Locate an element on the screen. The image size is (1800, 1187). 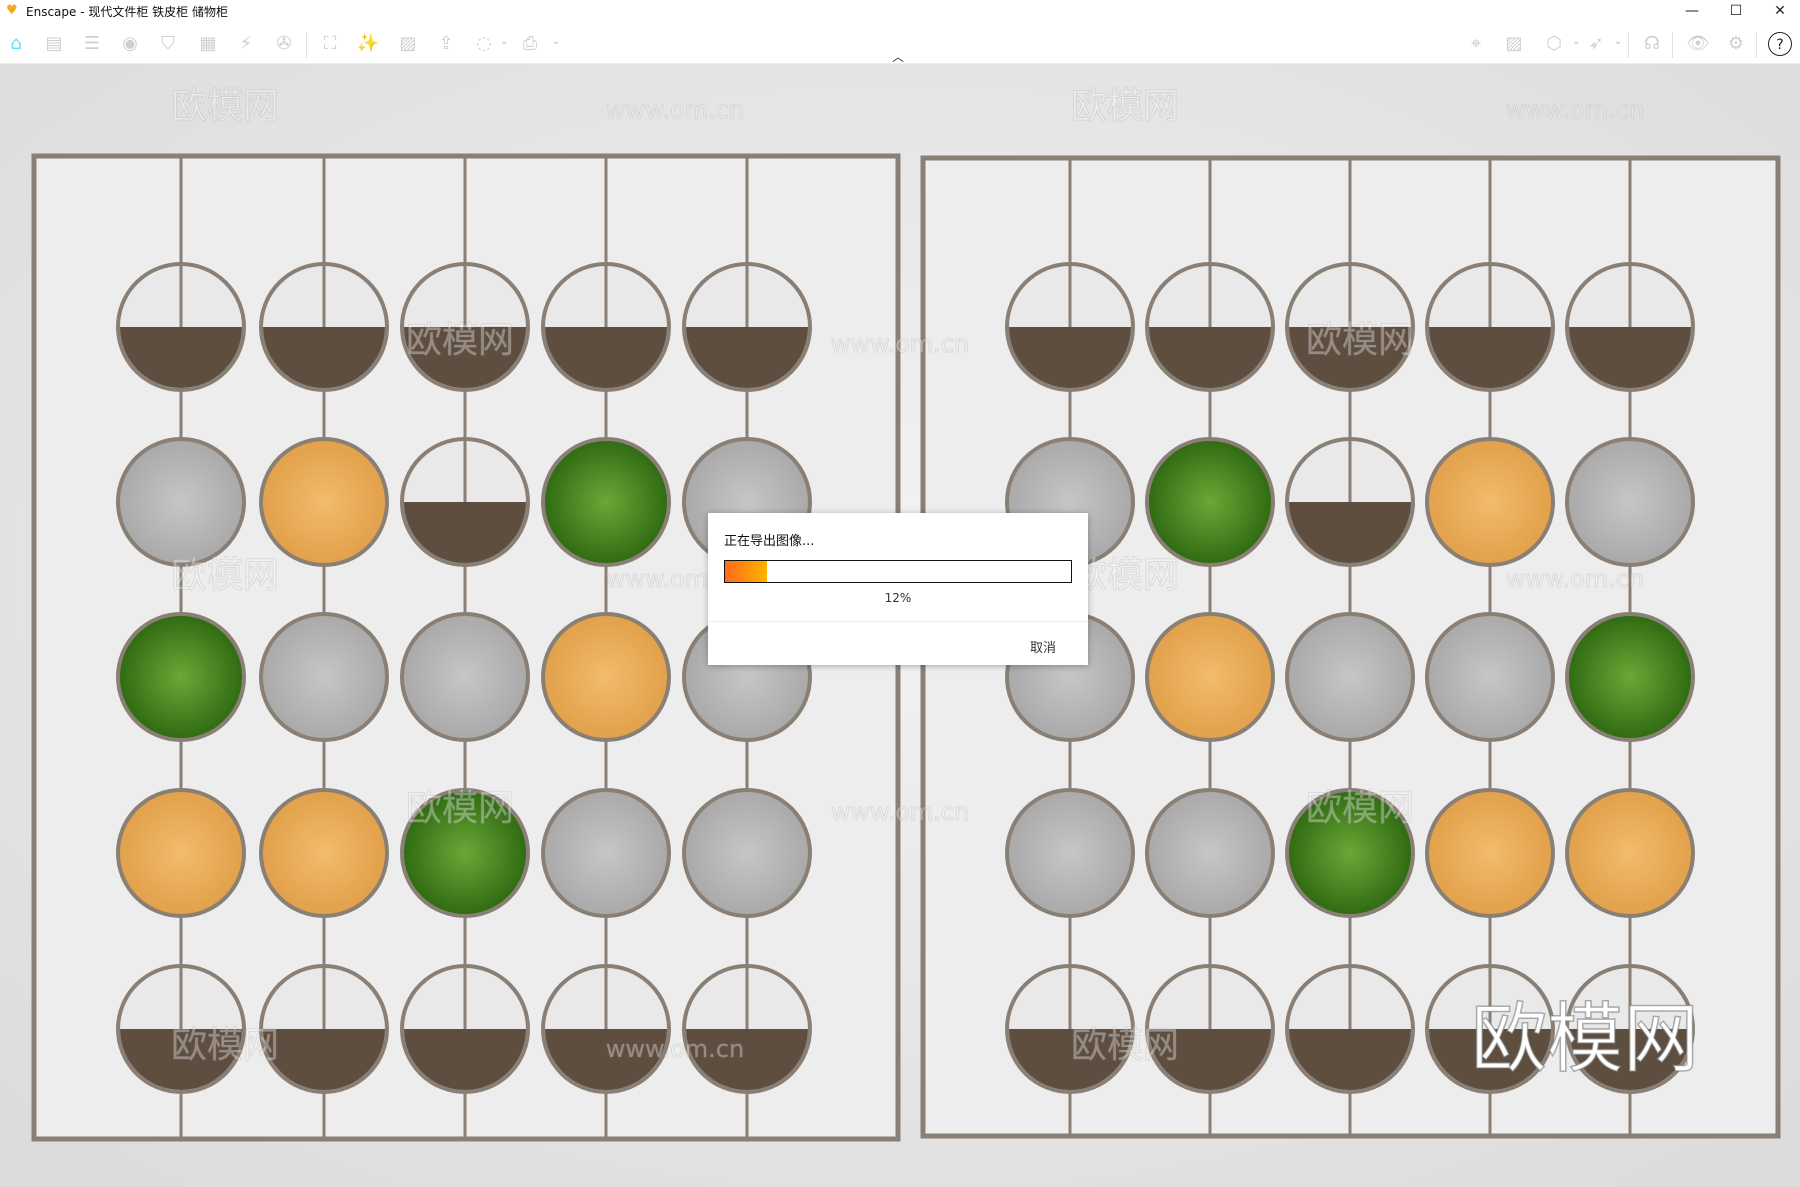
collapse-toolbar-chevron-icon: ︿ is located at coordinates (898, 56).